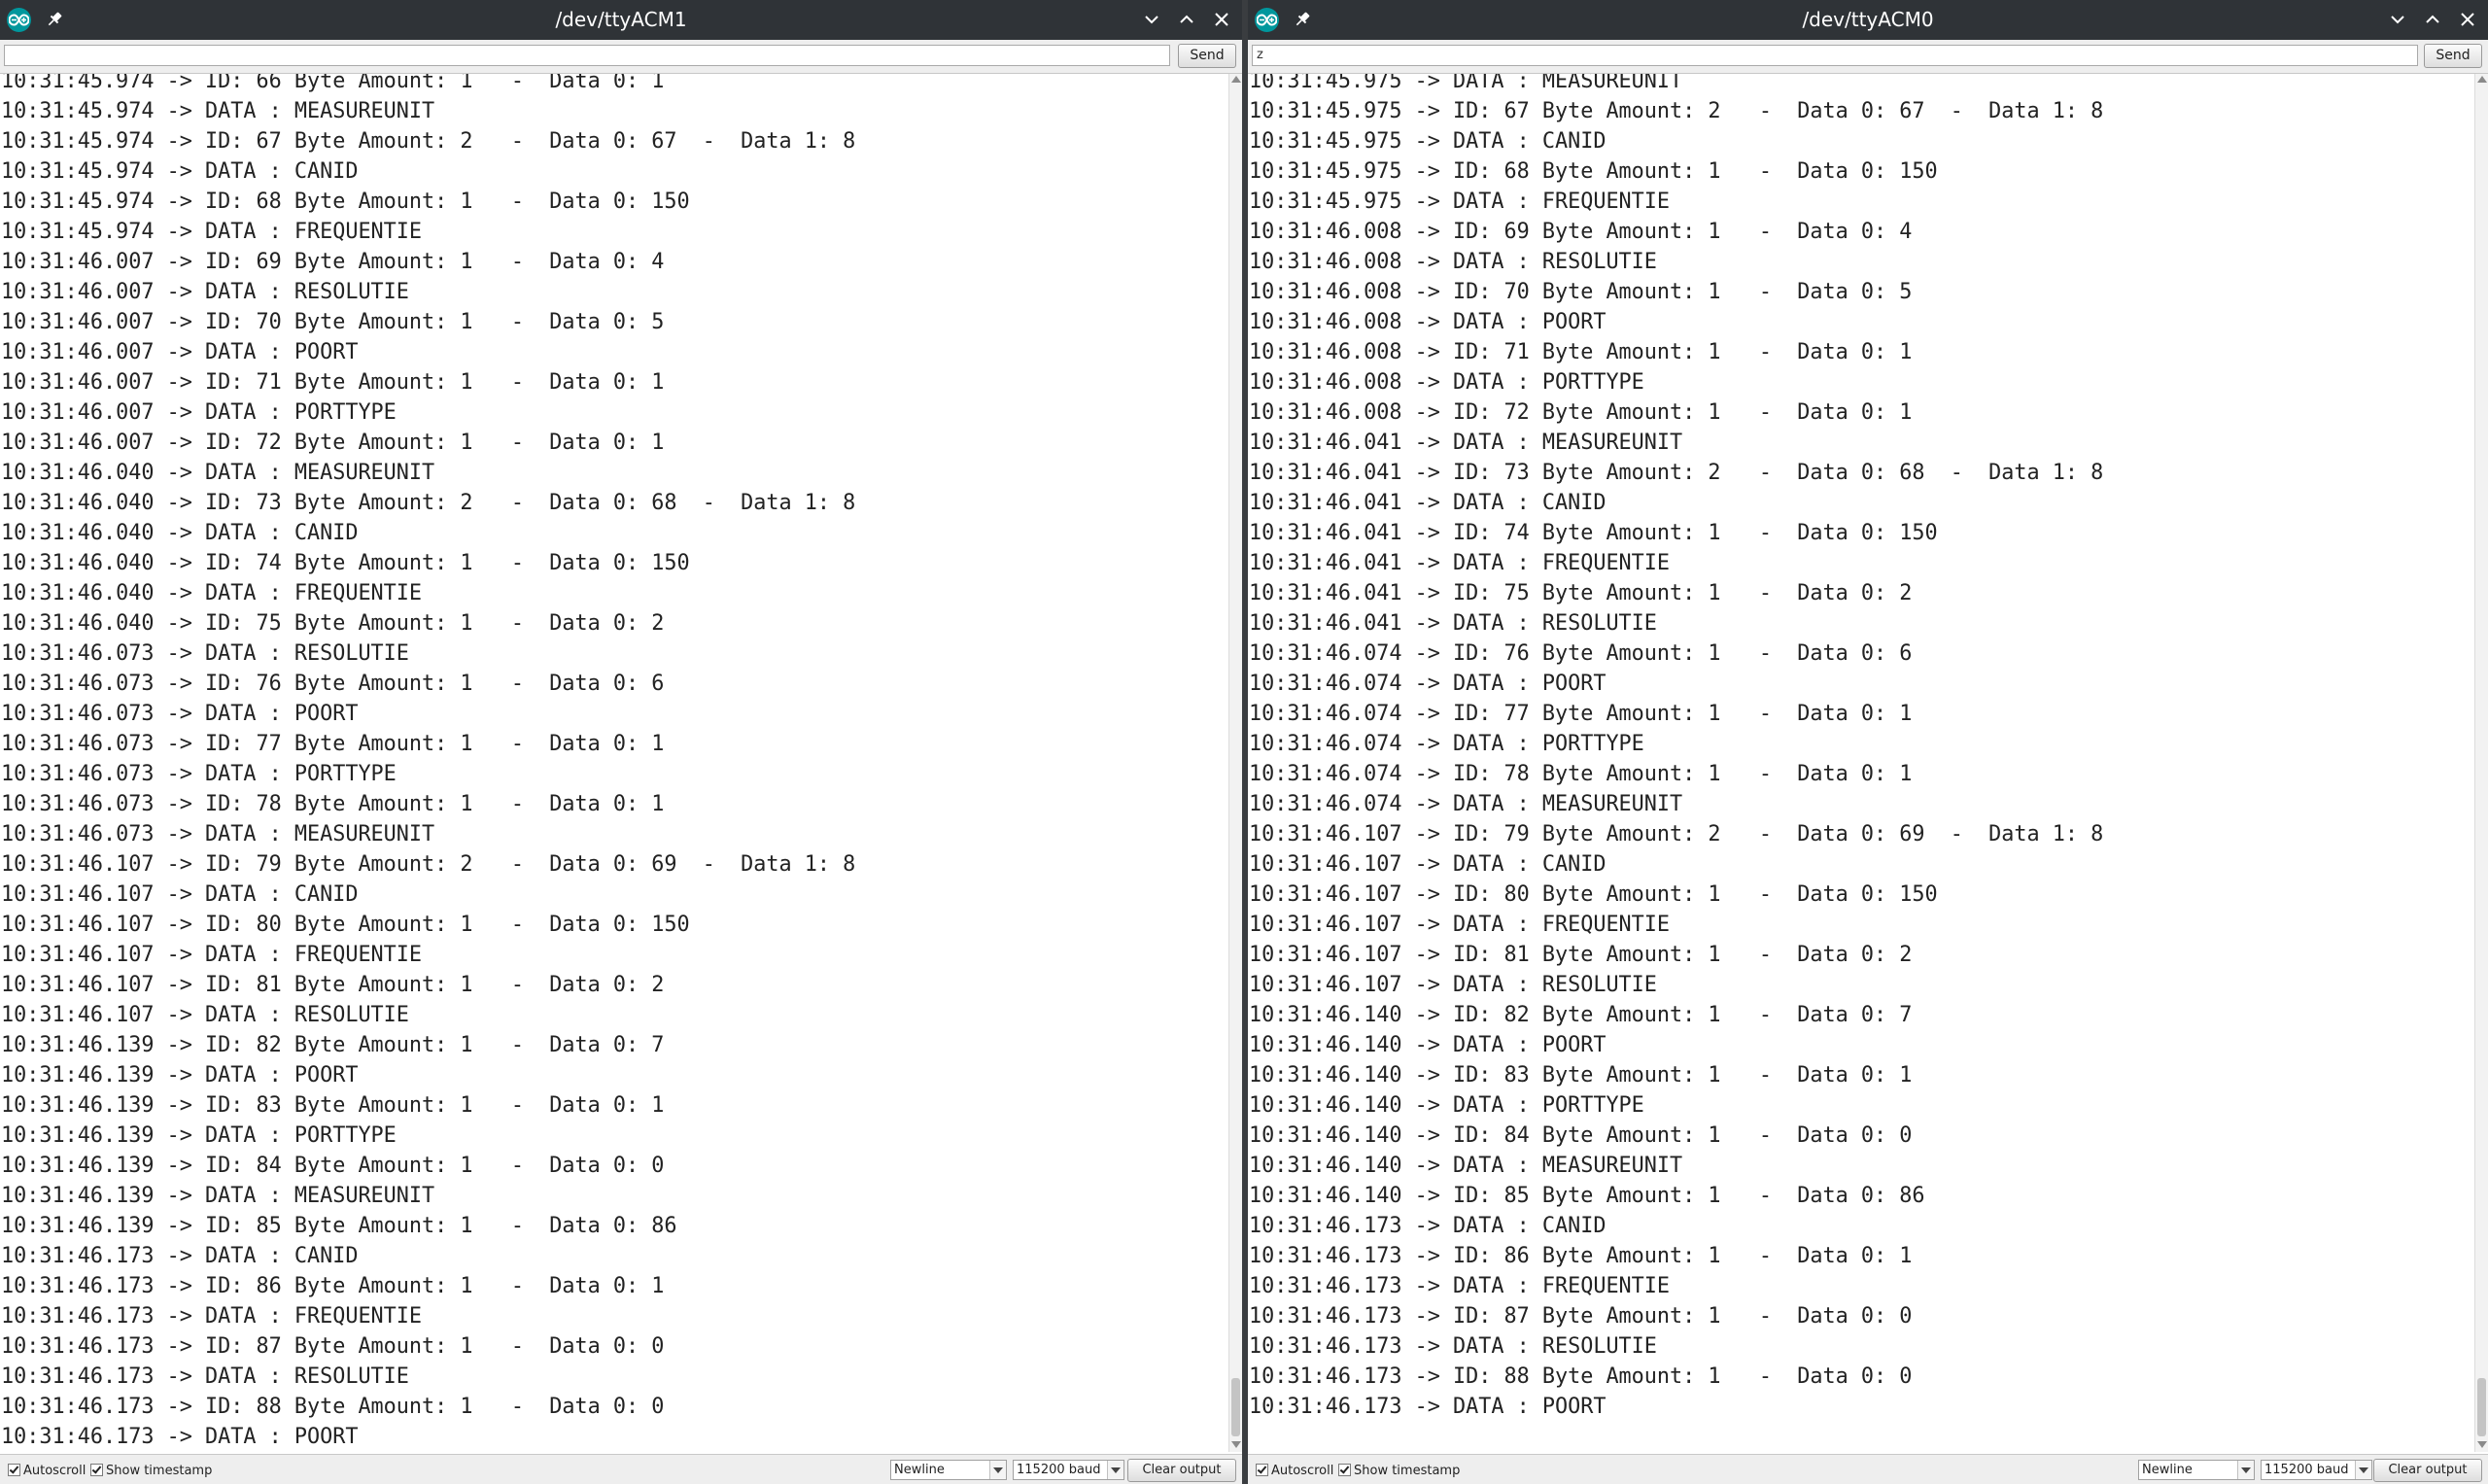 The image size is (2488, 1484). Describe the element at coordinates (180, 533) in the screenshot. I see `output-line: 10:31:46.040 -> DATA : CANID` at that location.